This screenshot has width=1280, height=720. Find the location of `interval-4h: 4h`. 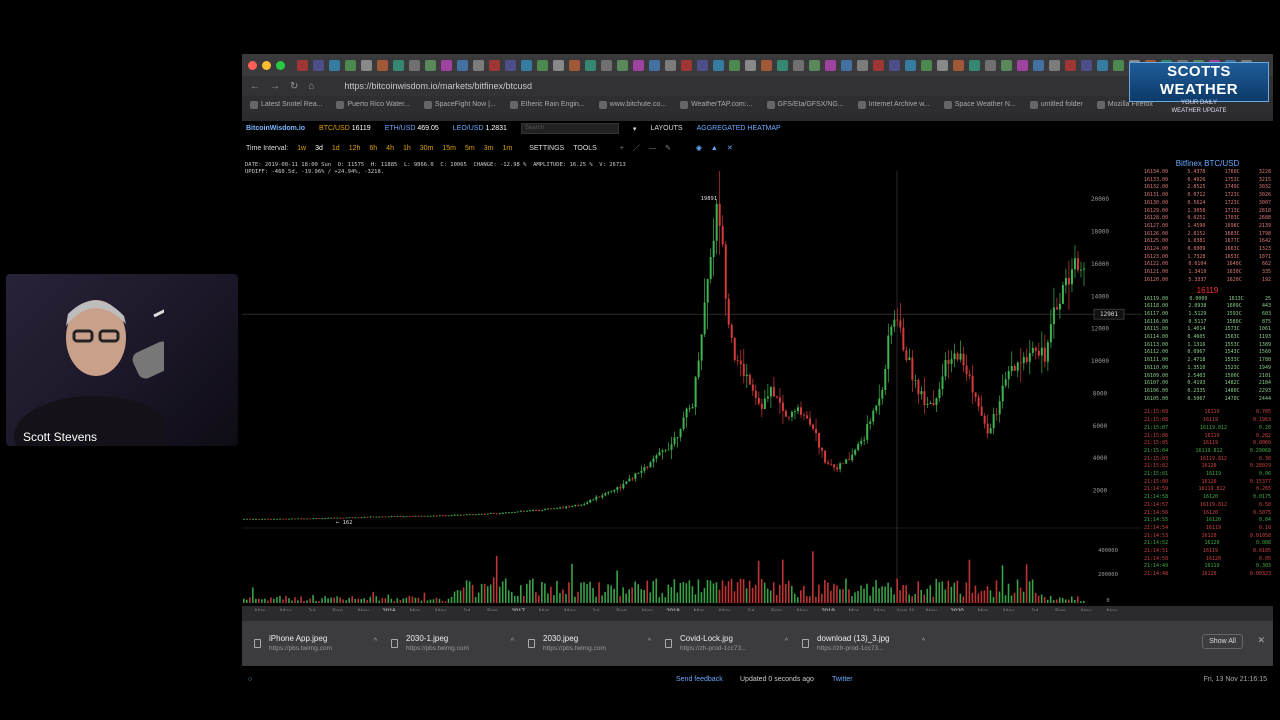

interval-4h: 4h is located at coordinates (390, 148).